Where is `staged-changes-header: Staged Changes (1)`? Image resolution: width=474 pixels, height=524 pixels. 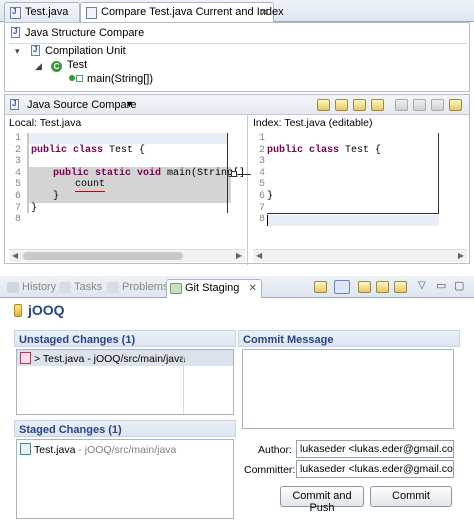
staged-changes-header: Staged Changes (1) is located at coordinates (125, 428).